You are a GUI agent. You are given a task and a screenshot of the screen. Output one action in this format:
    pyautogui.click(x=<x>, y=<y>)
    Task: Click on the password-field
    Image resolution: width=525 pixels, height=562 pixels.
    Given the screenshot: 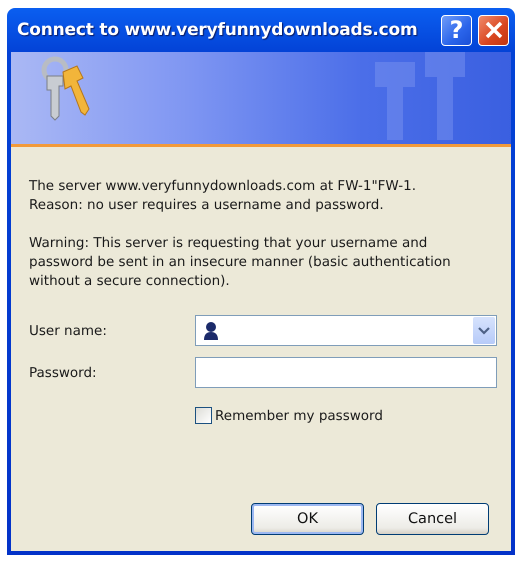 What is the action you would take?
    pyautogui.click(x=346, y=372)
    